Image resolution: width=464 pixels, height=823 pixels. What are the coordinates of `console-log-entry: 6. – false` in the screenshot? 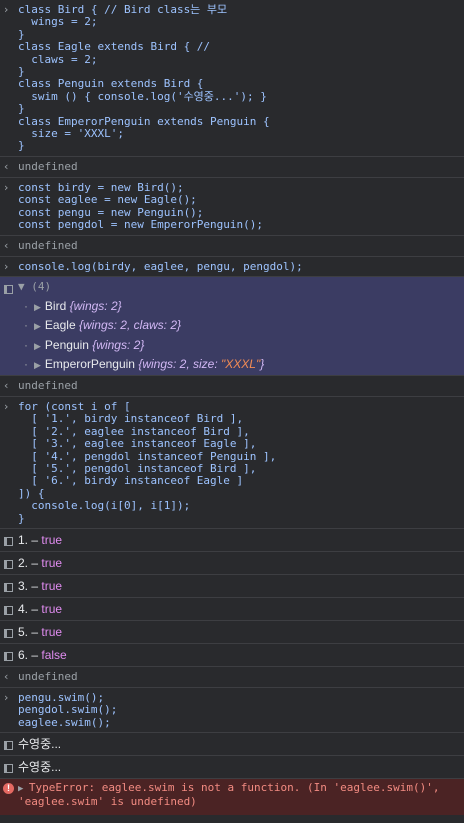 It's located at (232, 655).